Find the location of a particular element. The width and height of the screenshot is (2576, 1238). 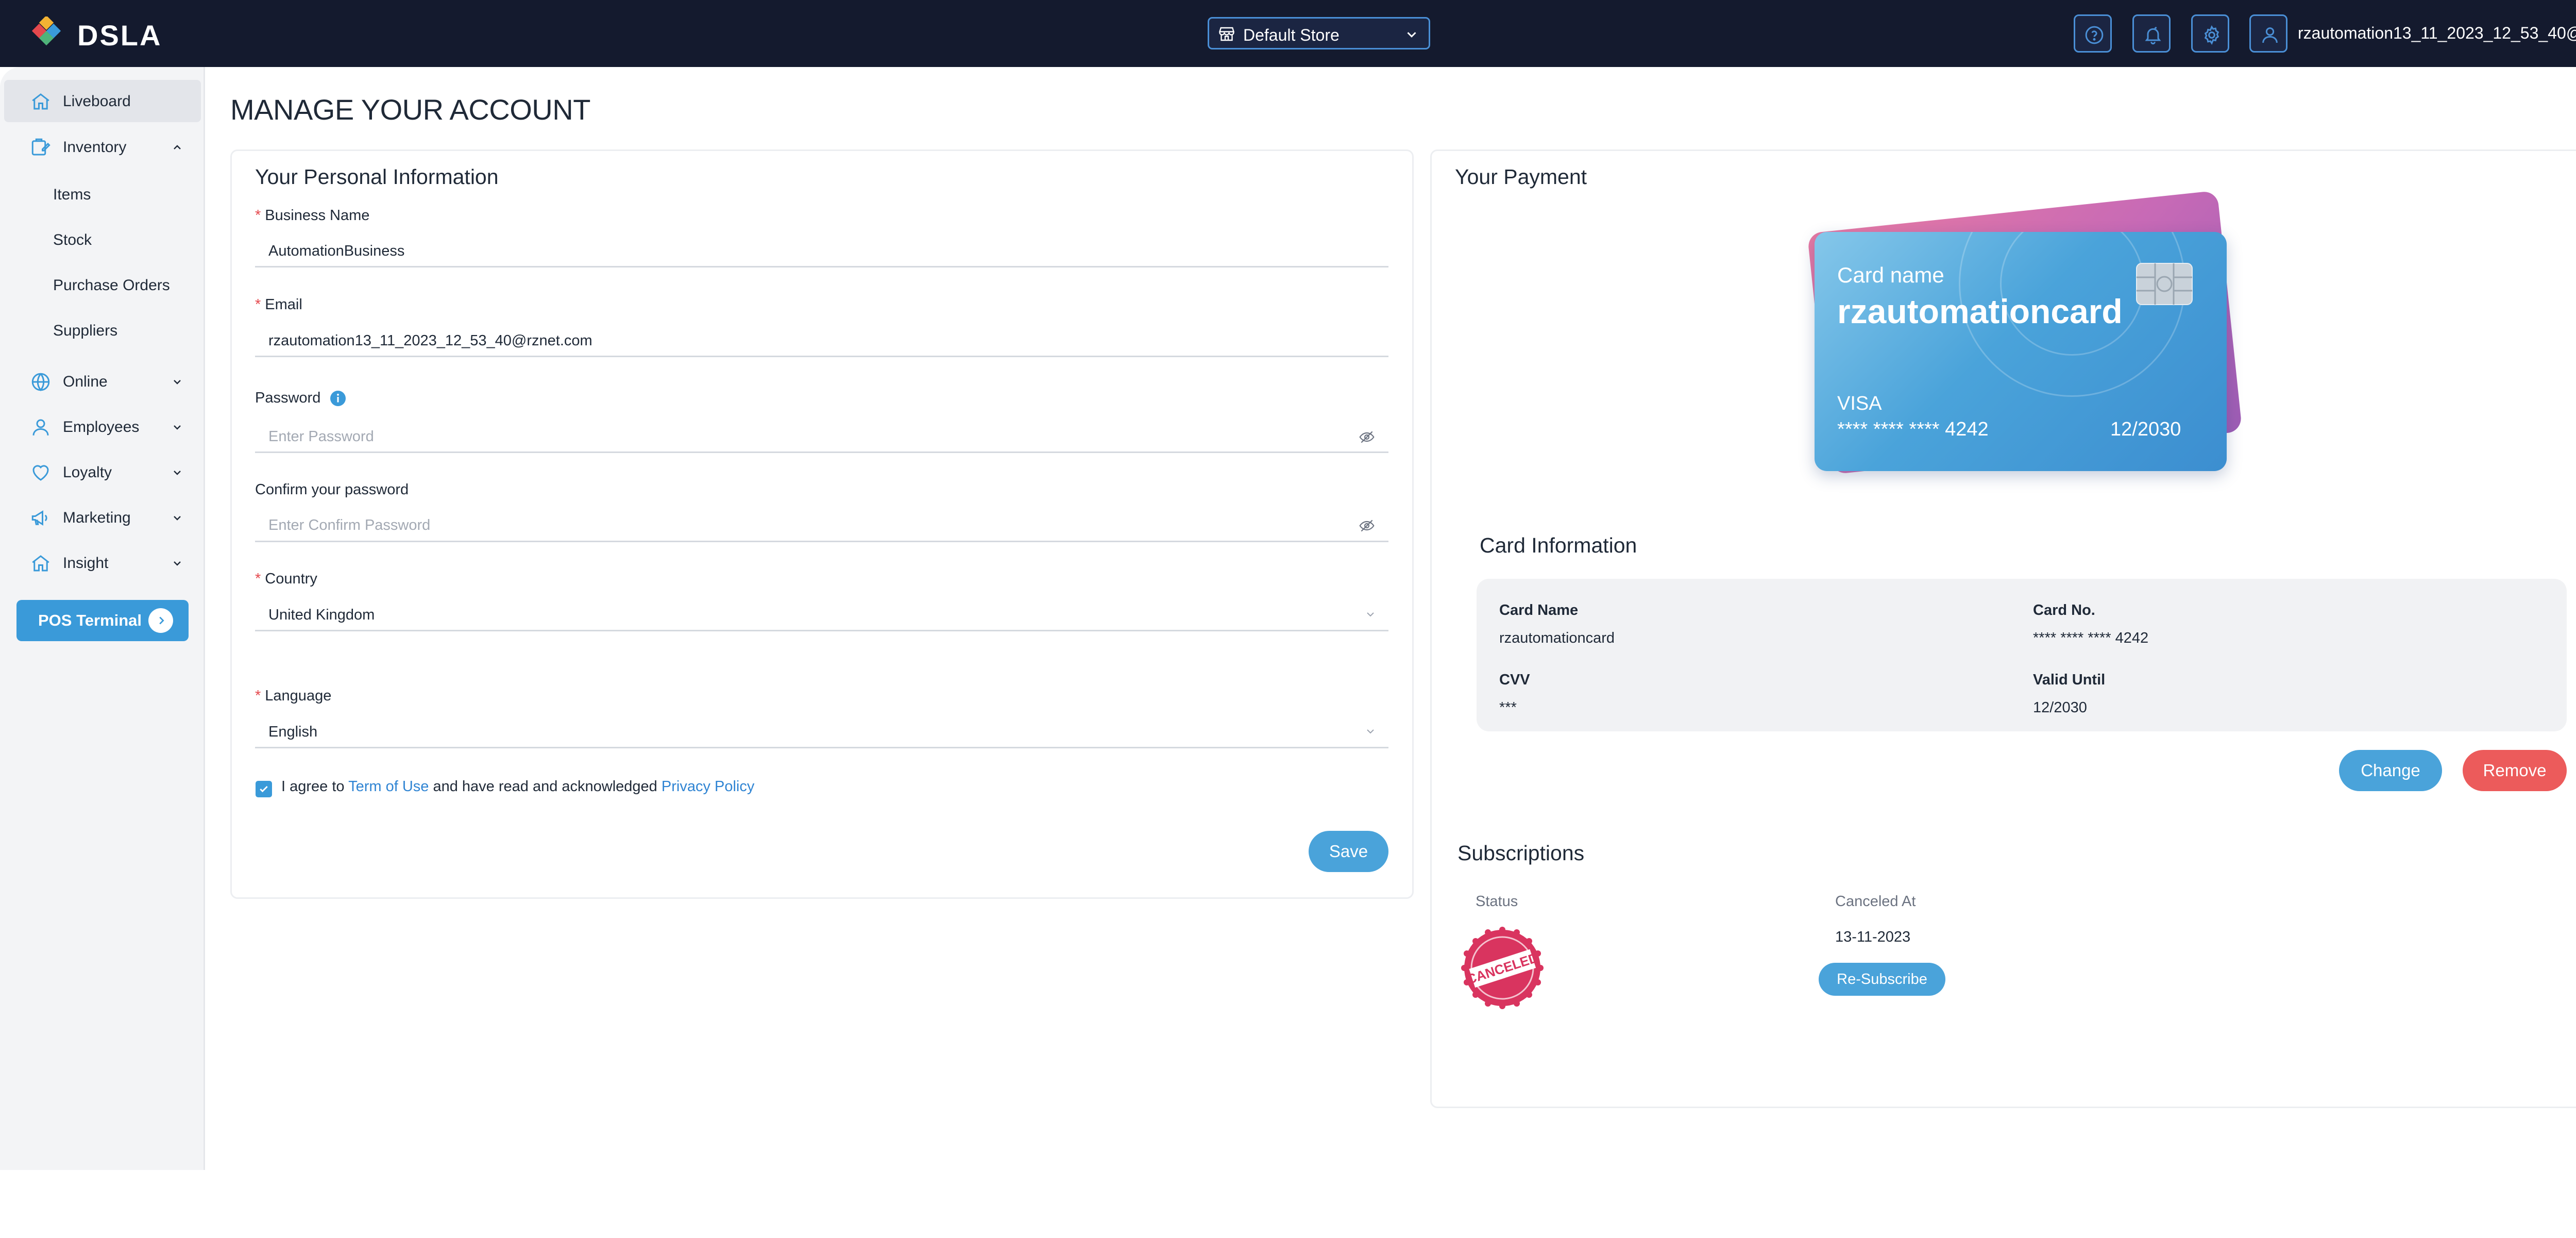

sidebar-item-employees: Employees is located at coordinates (102, 427).